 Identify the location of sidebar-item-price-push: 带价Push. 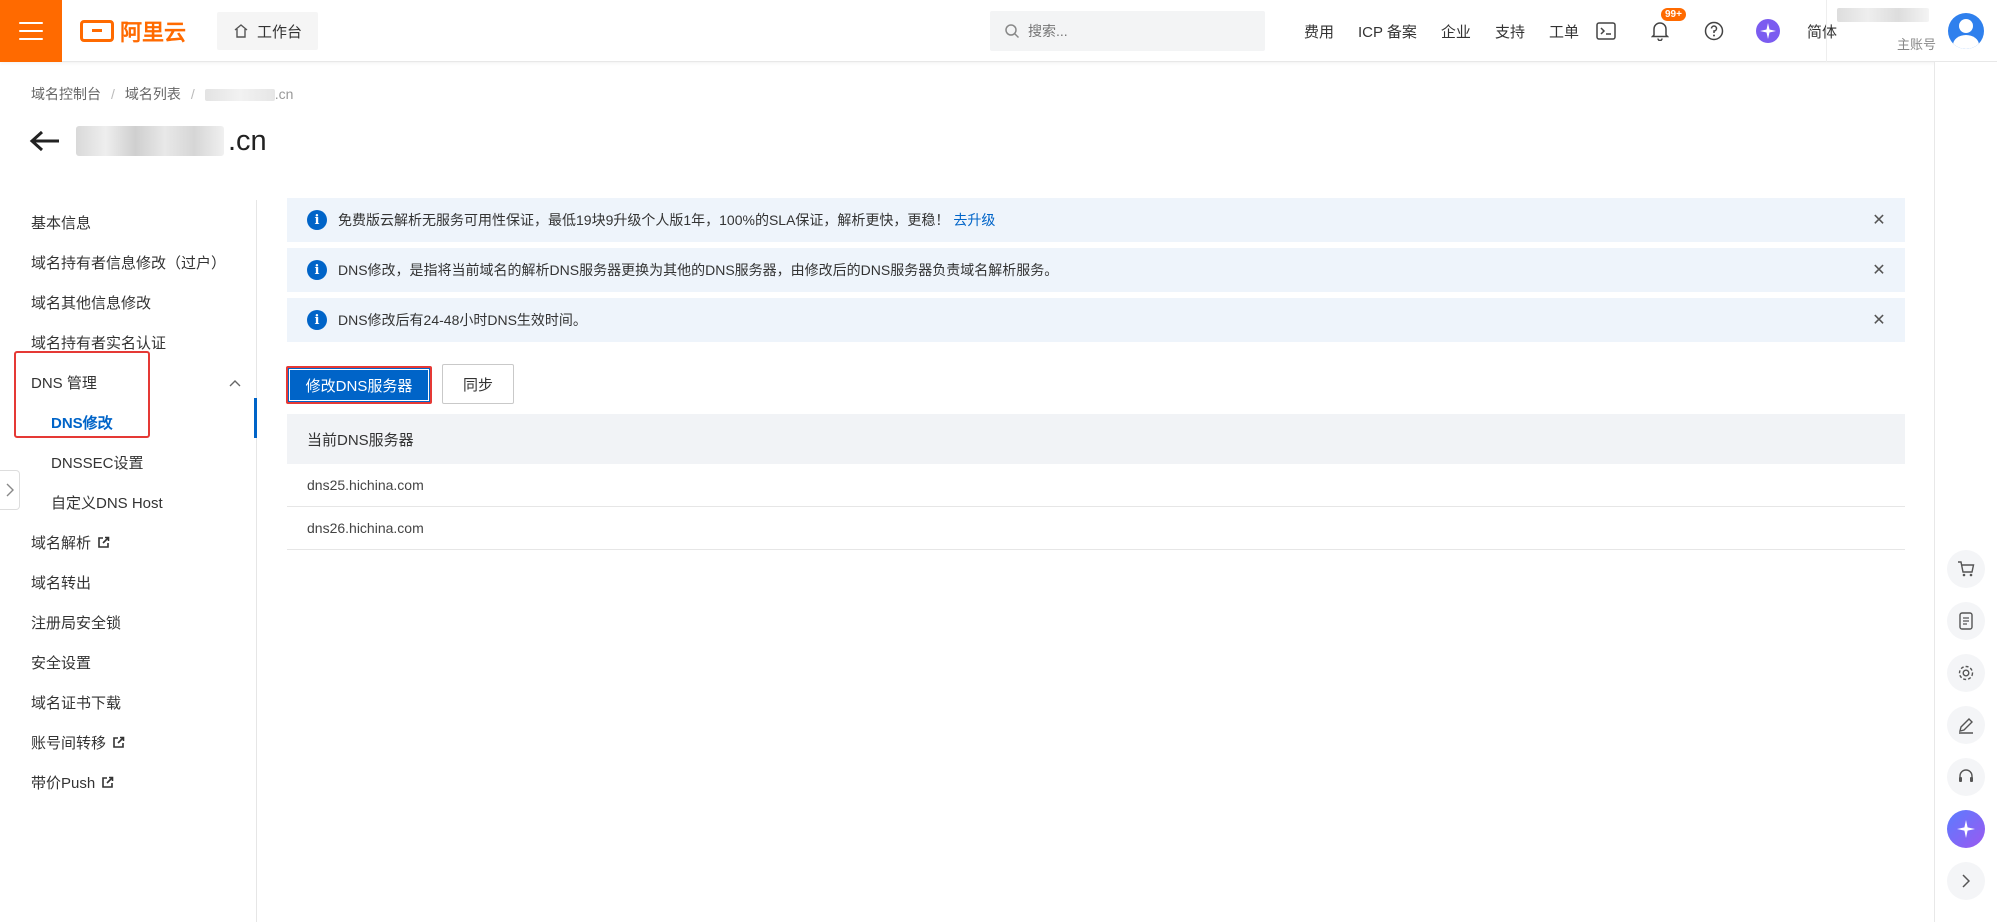
(72, 782).